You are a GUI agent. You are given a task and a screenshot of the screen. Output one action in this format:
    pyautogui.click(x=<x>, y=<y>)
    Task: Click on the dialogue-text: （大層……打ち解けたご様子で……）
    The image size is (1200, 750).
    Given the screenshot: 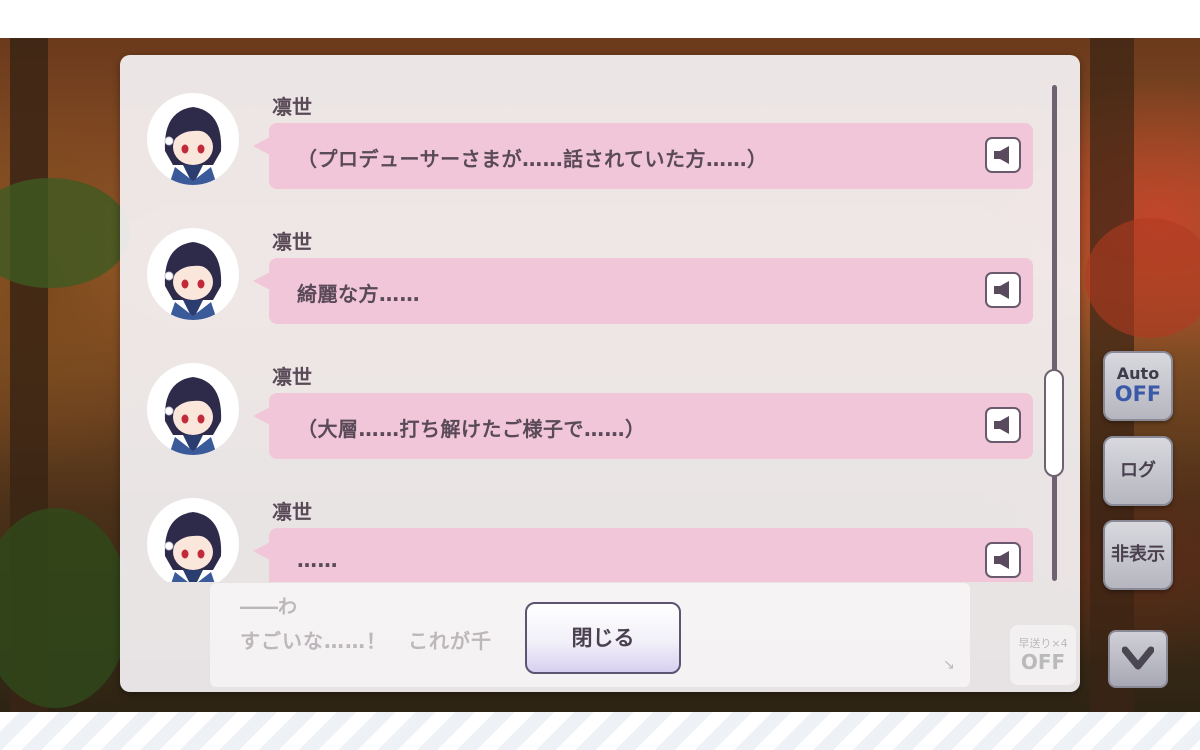 What is the action you would take?
    pyautogui.click(x=471, y=429)
    